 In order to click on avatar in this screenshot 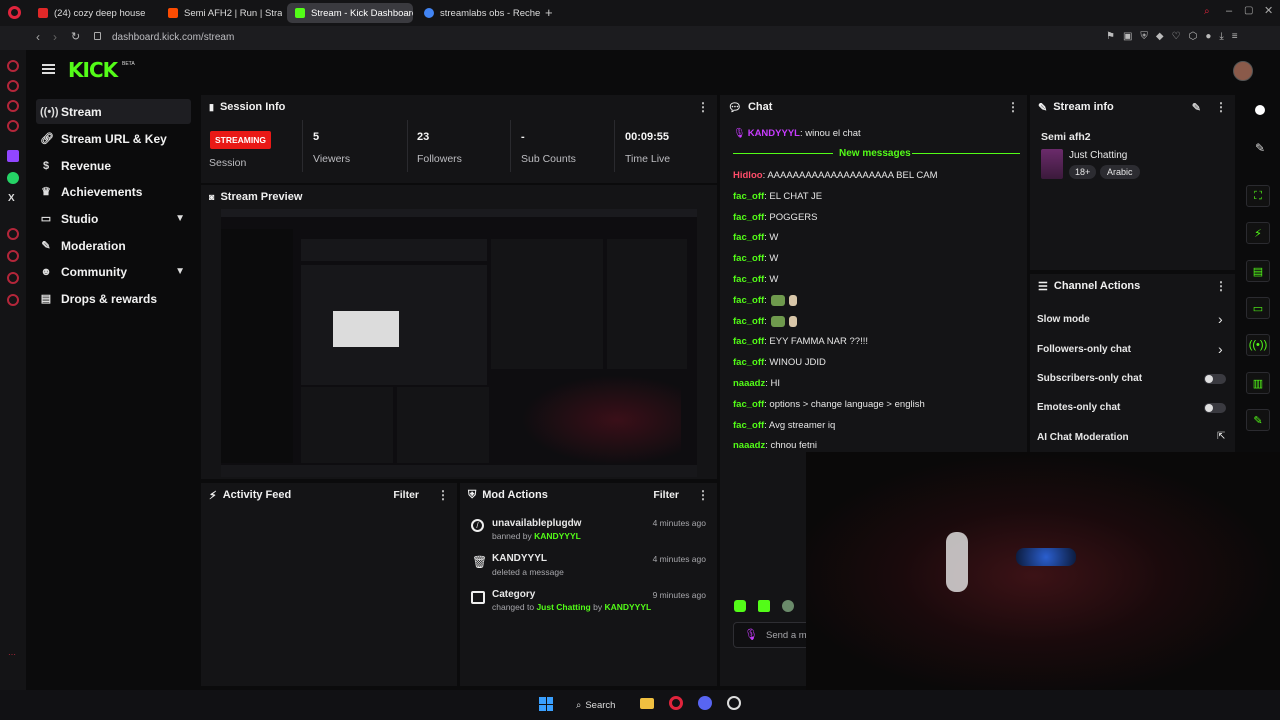, I will do `click(1243, 71)`.